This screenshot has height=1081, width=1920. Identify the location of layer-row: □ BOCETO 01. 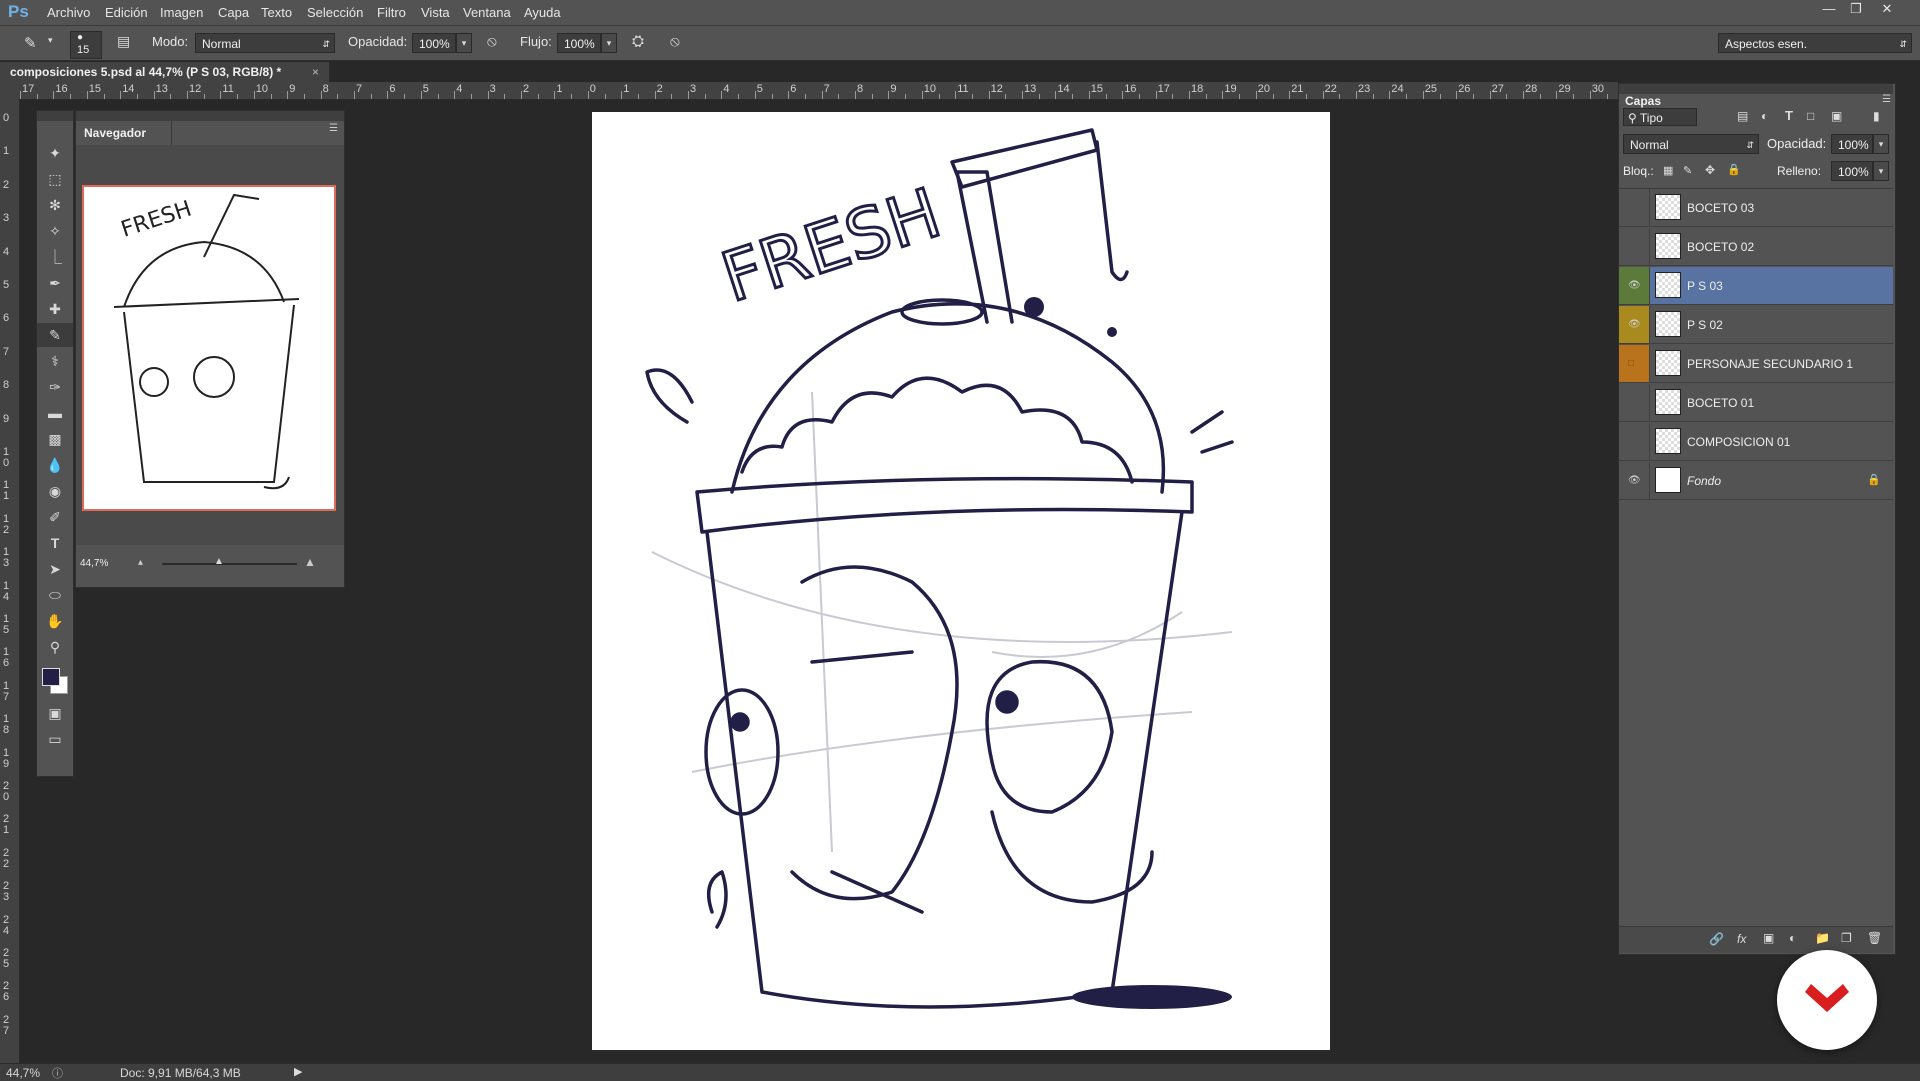
(1756, 403).